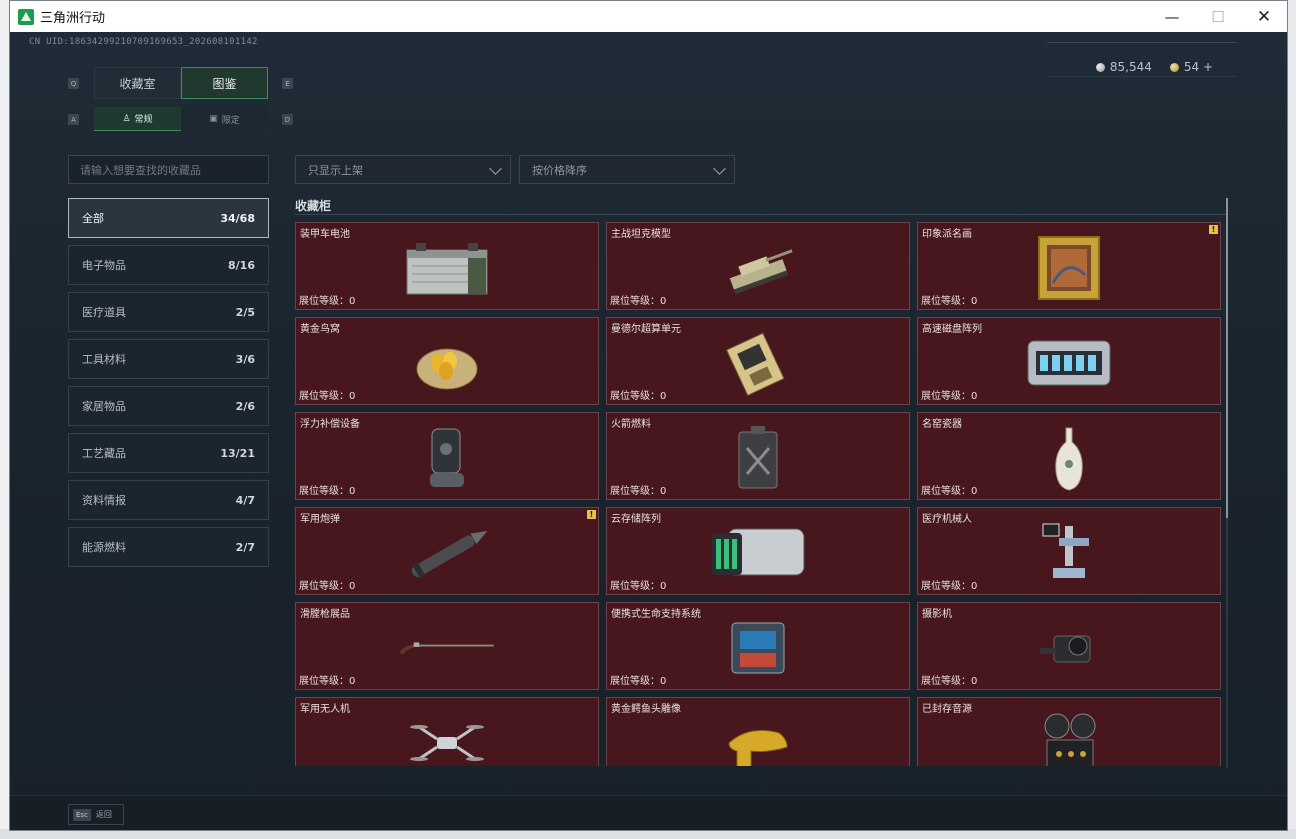  Describe the element at coordinates (325, 234) in the screenshot. I see `item-name: 装甲车电池` at that location.